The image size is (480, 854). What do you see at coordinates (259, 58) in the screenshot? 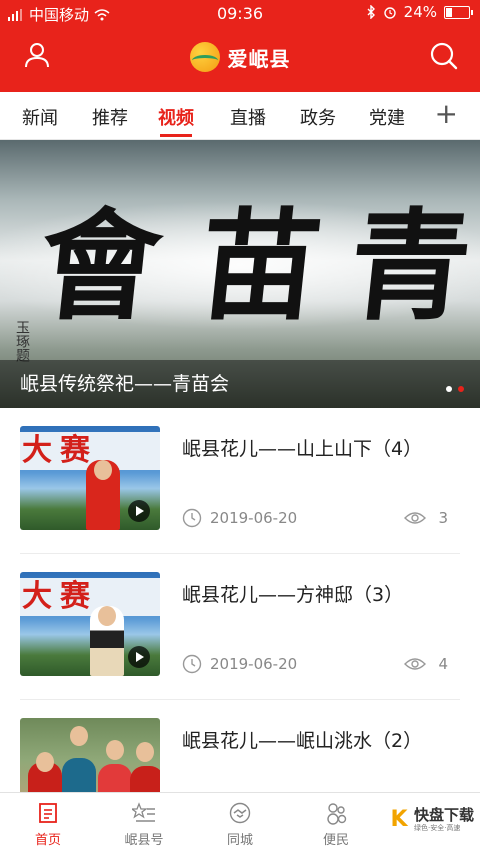
I see `app-name: 爱岷县` at bounding box center [259, 58].